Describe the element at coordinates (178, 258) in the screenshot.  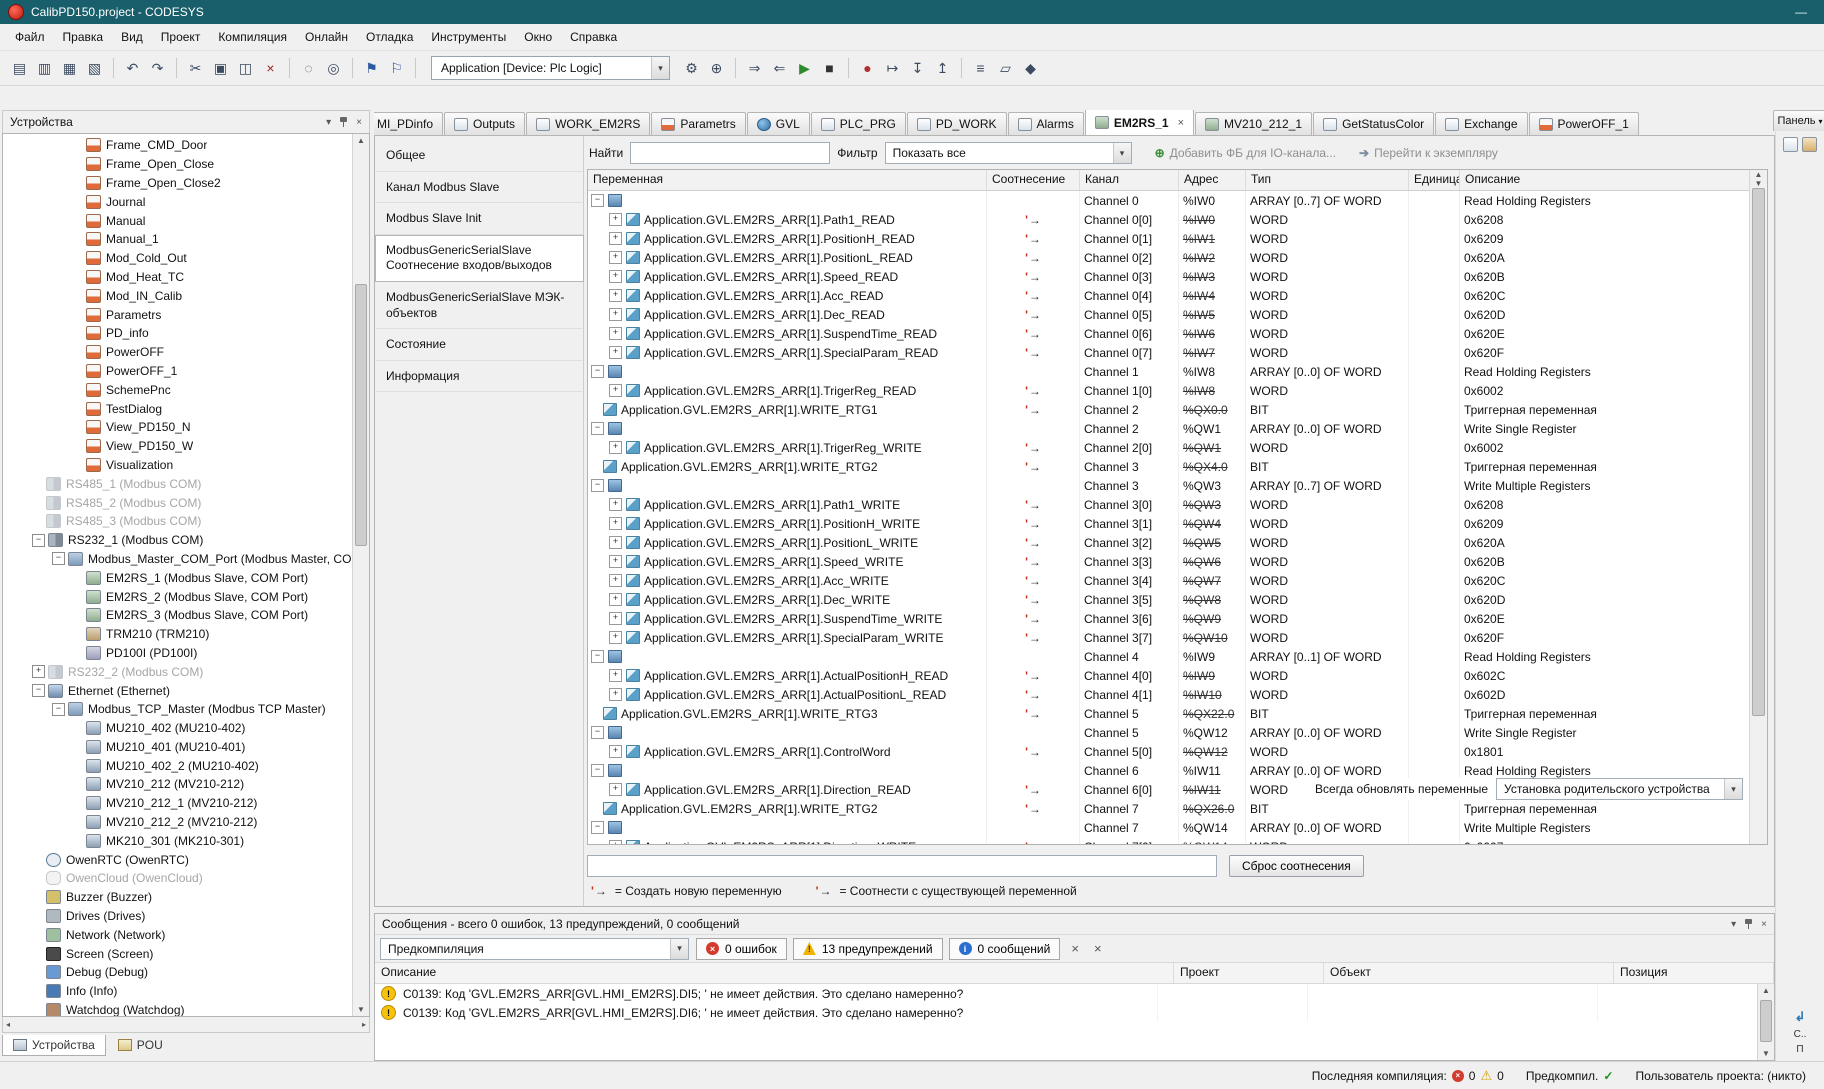
I see `tree-item: Mod_Cold_Out` at that location.